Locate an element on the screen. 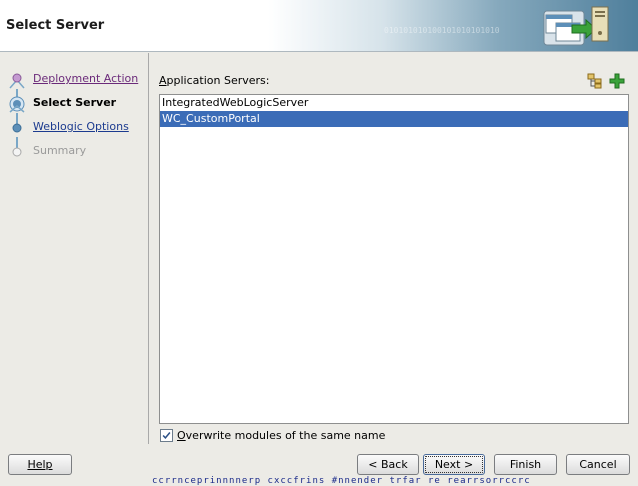  application-servers-label: Application Servers: is located at coordinates (214, 80).